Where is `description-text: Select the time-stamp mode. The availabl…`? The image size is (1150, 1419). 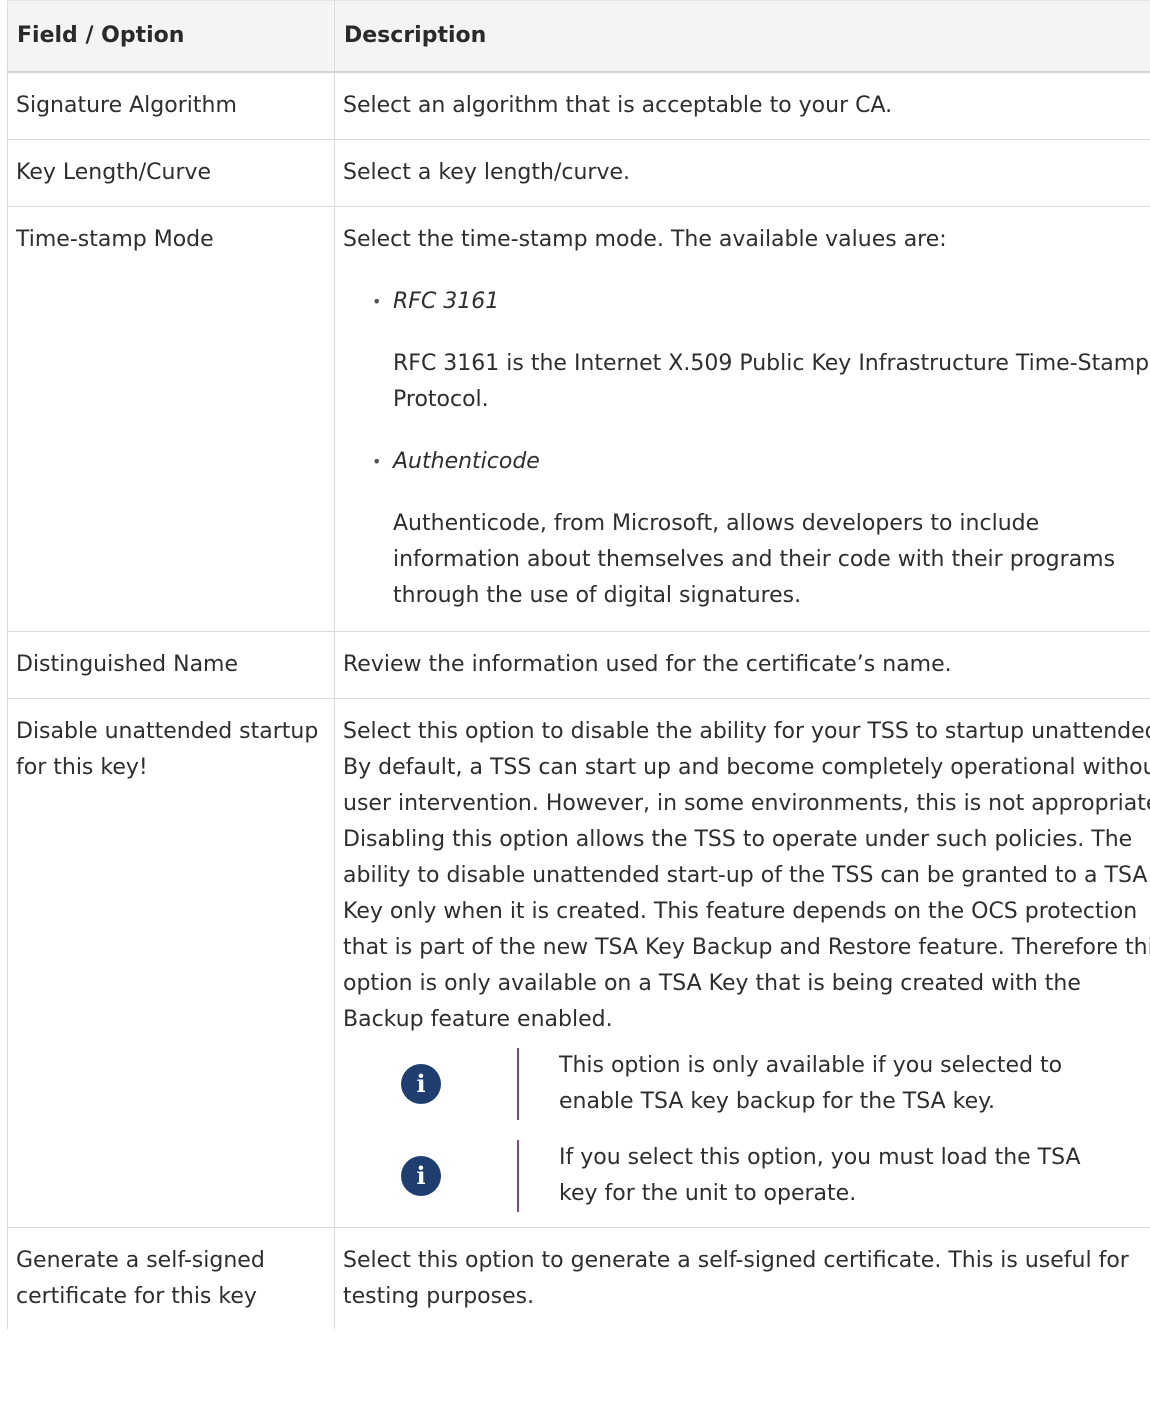
description-text: Select the time-stamp mode. The availabl… is located at coordinates (645, 239).